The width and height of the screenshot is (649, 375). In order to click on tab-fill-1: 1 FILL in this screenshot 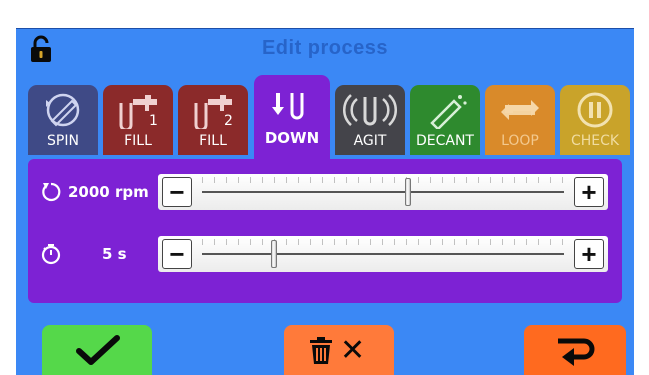, I will do `click(138, 120)`.